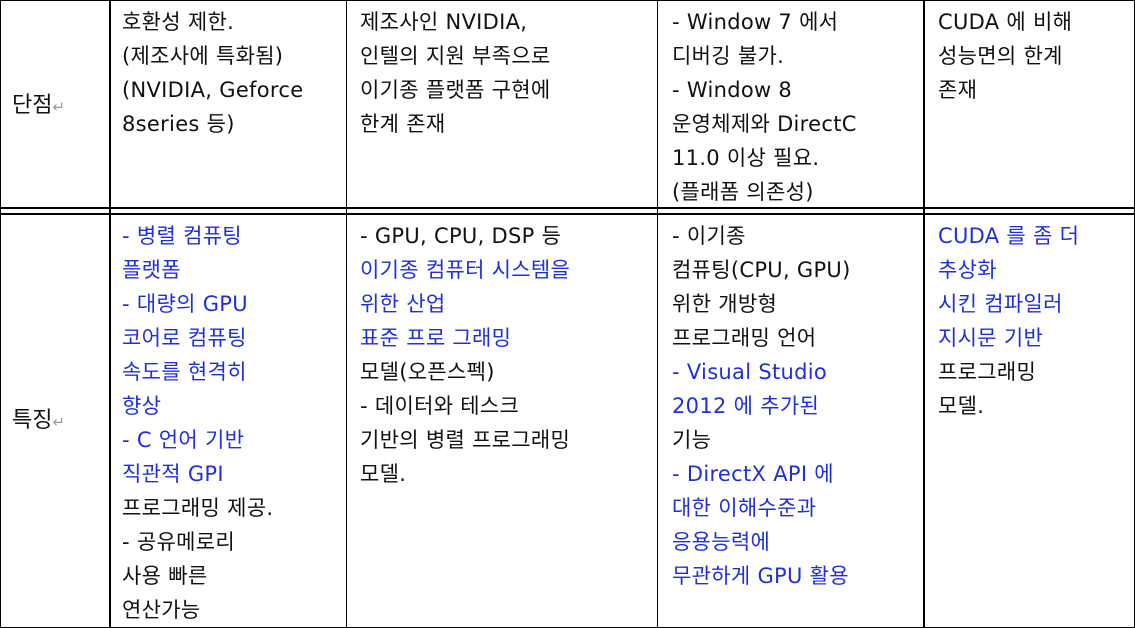  What do you see at coordinates (213, 90) in the screenshot?
I see `cell-line-text: (NVIDIA, Geforce` at bounding box center [213, 90].